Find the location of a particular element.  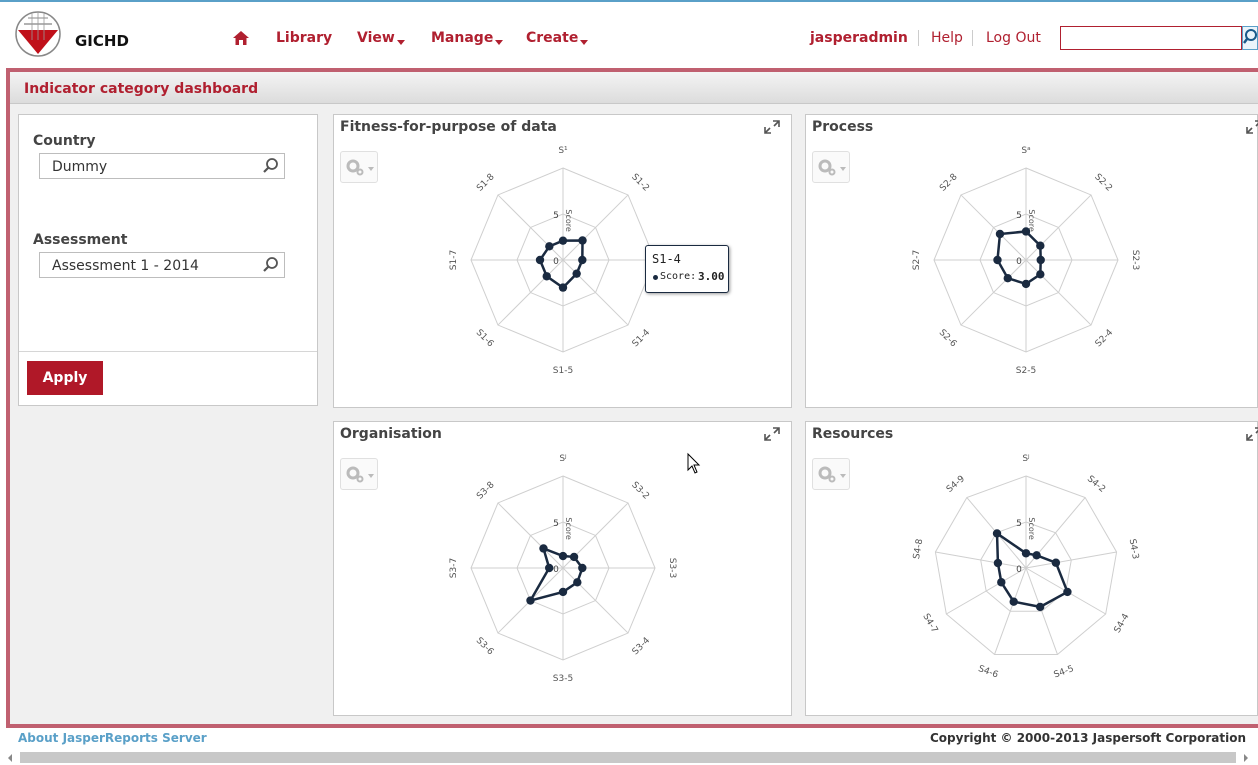

page-title: Indicator category dashboard is located at coordinates (141, 89).